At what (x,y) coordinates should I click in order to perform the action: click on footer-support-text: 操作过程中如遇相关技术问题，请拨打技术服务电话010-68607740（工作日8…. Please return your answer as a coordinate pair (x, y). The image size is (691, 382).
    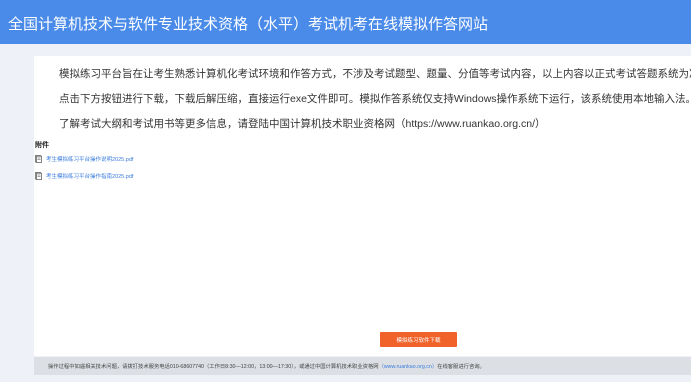
    Looking at the image, I should click on (213, 367).